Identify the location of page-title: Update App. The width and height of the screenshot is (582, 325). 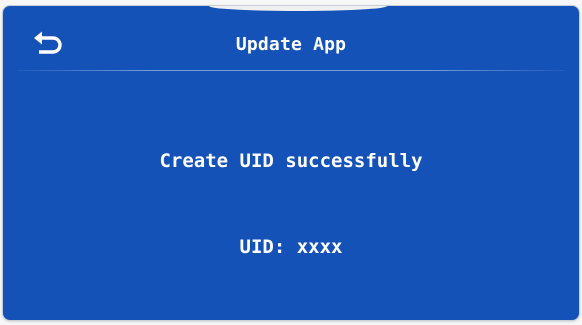
(291, 44).